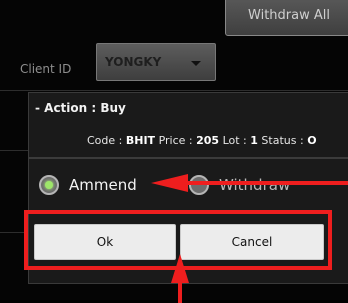 The height and width of the screenshot is (303, 348). Describe the element at coordinates (169, 183) in the screenshot. I see `arrow-left-icon` at that location.